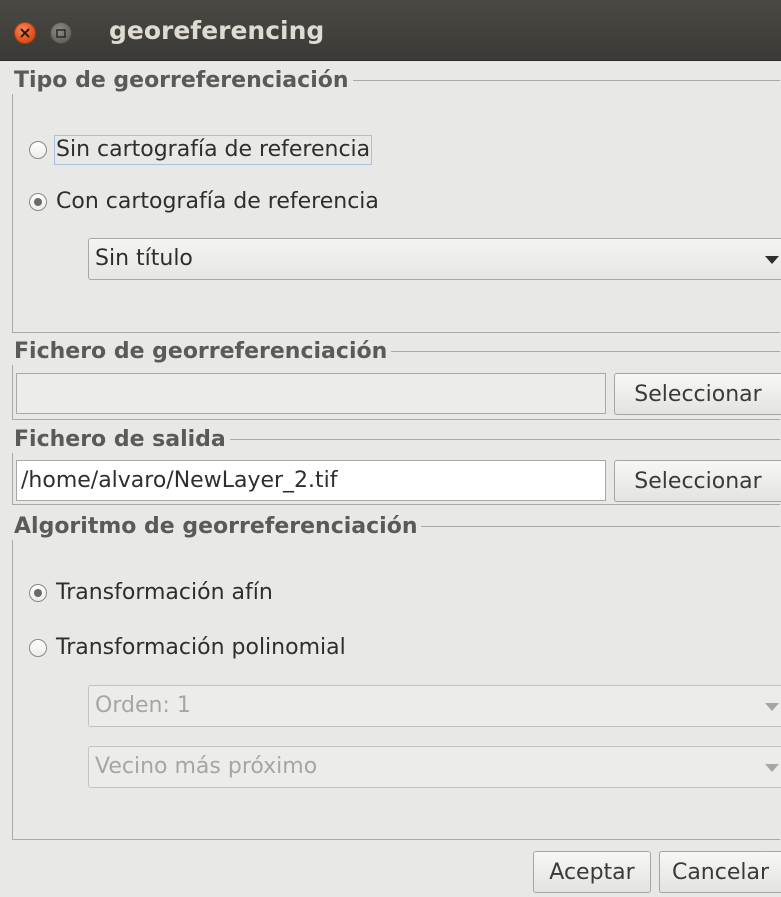 This screenshot has width=781, height=897. What do you see at coordinates (182, 81) in the screenshot?
I see `tipo-georref-title: Tipo de georreferenciación` at bounding box center [182, 81].